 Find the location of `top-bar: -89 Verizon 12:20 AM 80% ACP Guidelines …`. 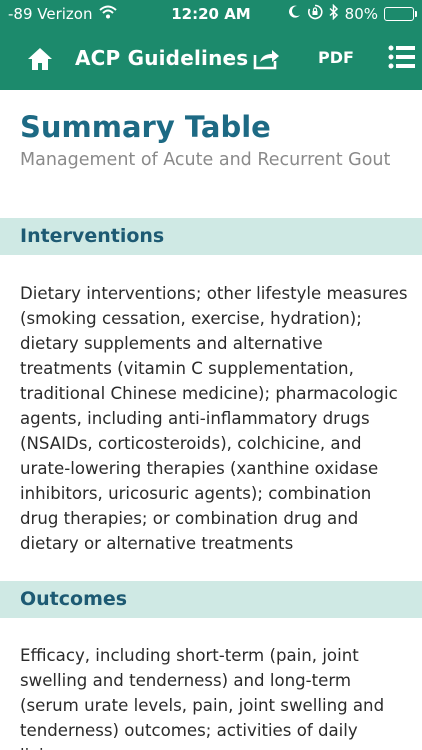

top-bar: -89 Verizon 12:20 AM 80% ACP Guidelines … is located at coordinates (211, 45).